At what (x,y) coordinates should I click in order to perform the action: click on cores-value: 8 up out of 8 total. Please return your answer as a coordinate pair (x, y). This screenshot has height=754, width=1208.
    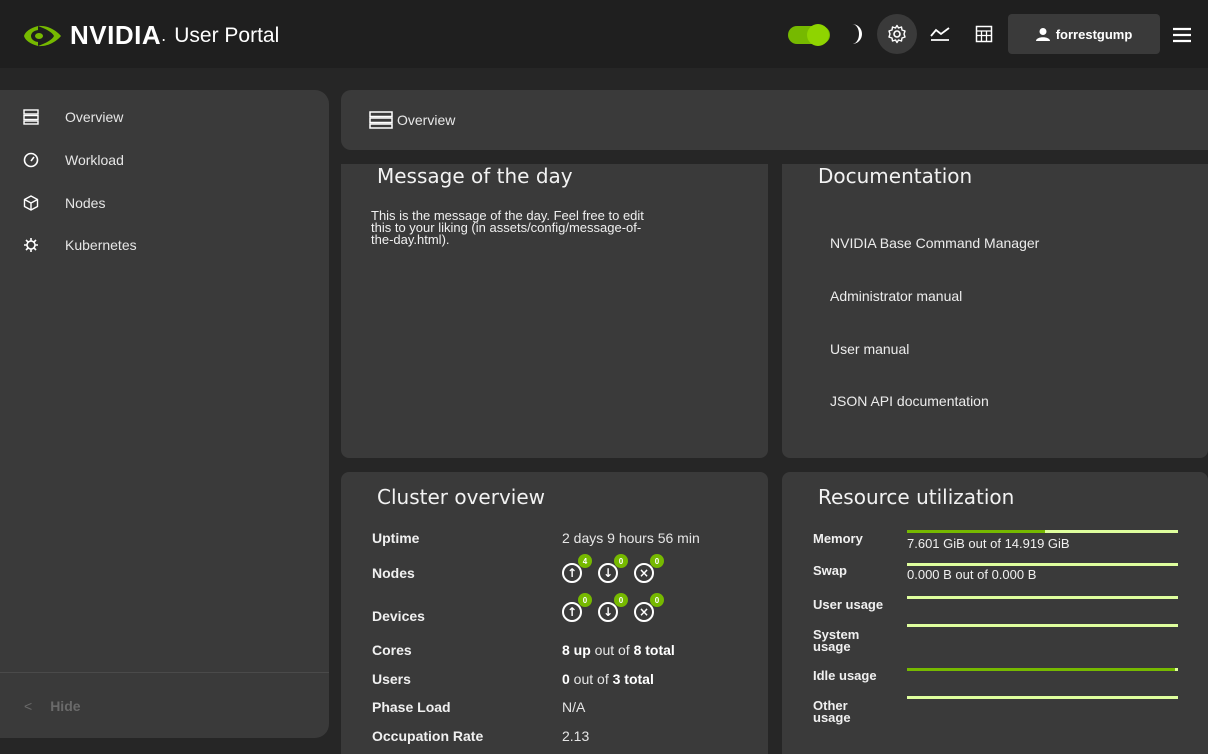
    Looking at the image, I should click on (618, 650).